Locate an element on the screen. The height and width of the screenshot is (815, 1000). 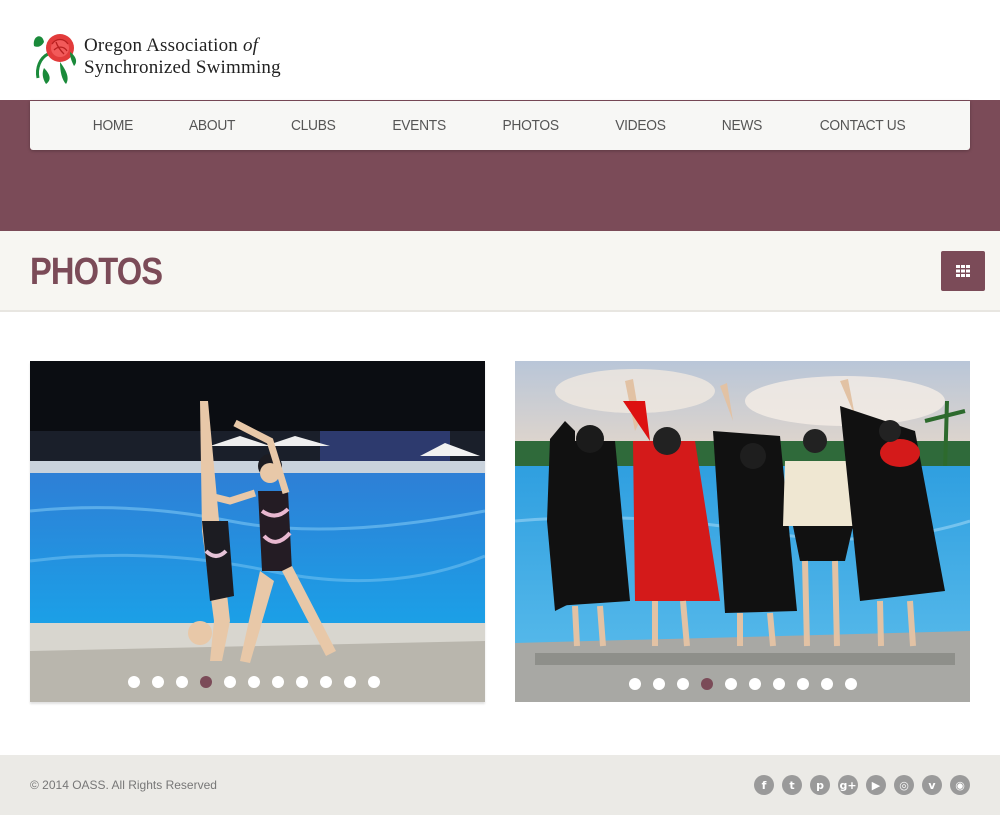
slider-dots-right is located at coordinates (742, 684).